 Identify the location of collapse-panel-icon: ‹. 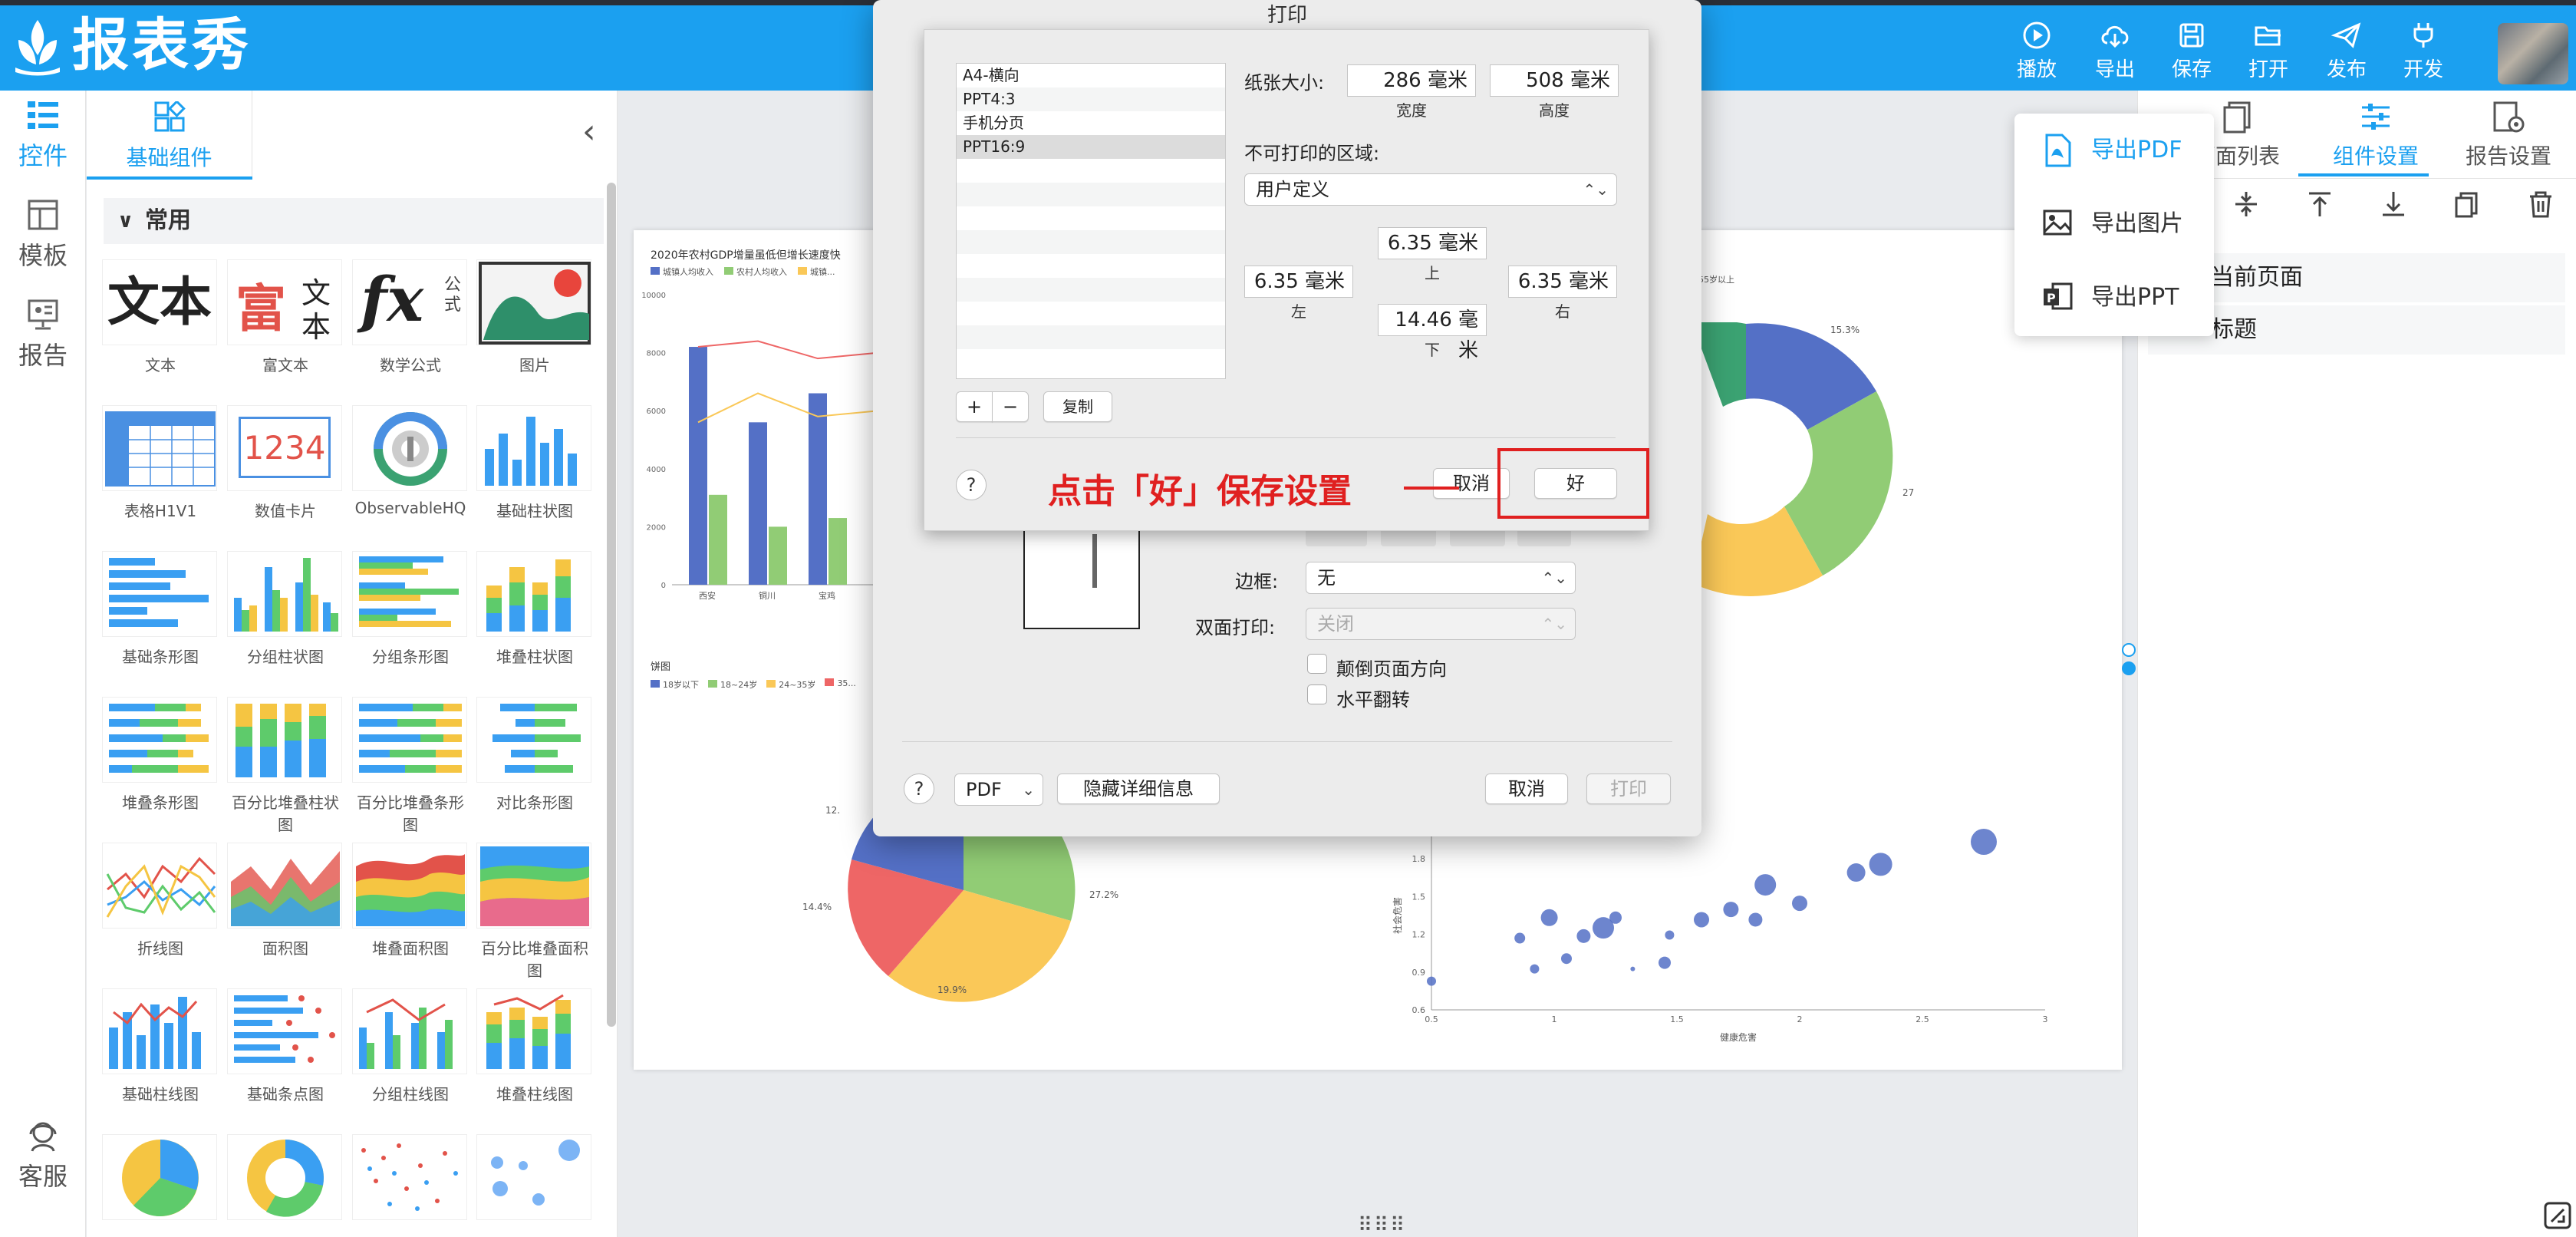
(589, 131).